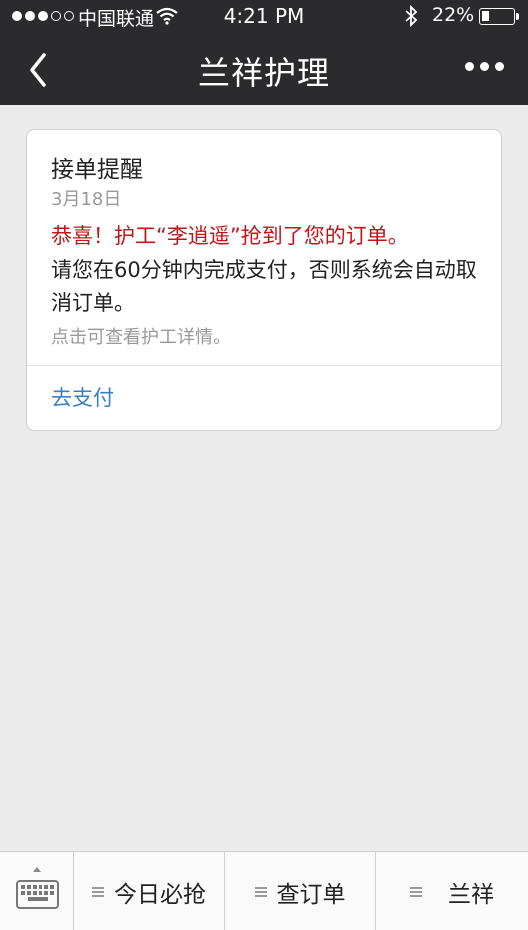 The image size is (528, 930). I want to click on card-body: 请您在60分钟内完成支付，否则系统会自动取消订单。, so click(264, 286).